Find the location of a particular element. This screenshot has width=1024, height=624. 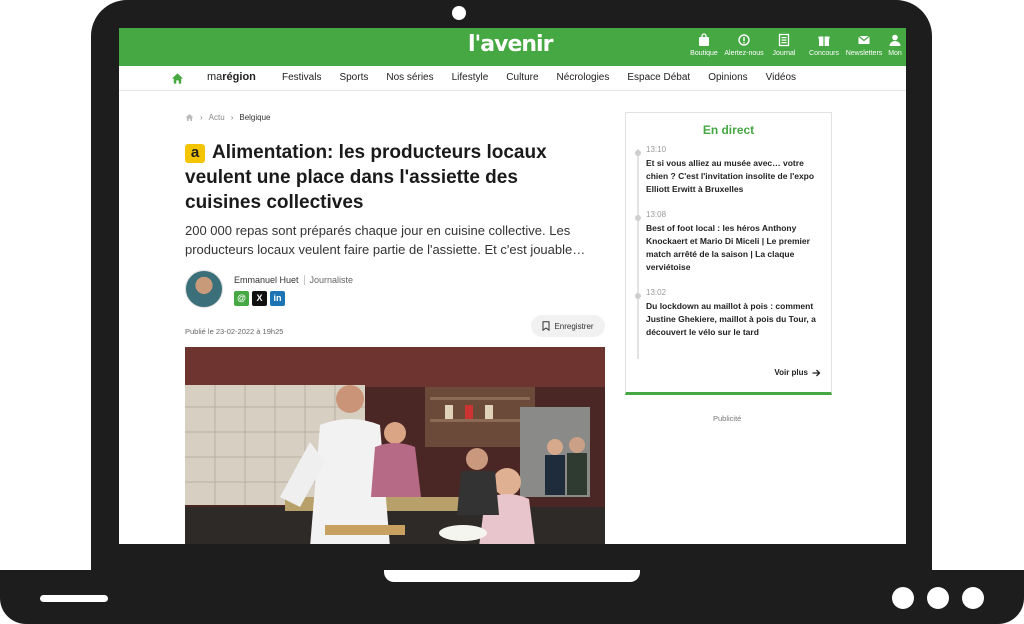

nav-item-culture: Culture is located at coordinates (522, 77).